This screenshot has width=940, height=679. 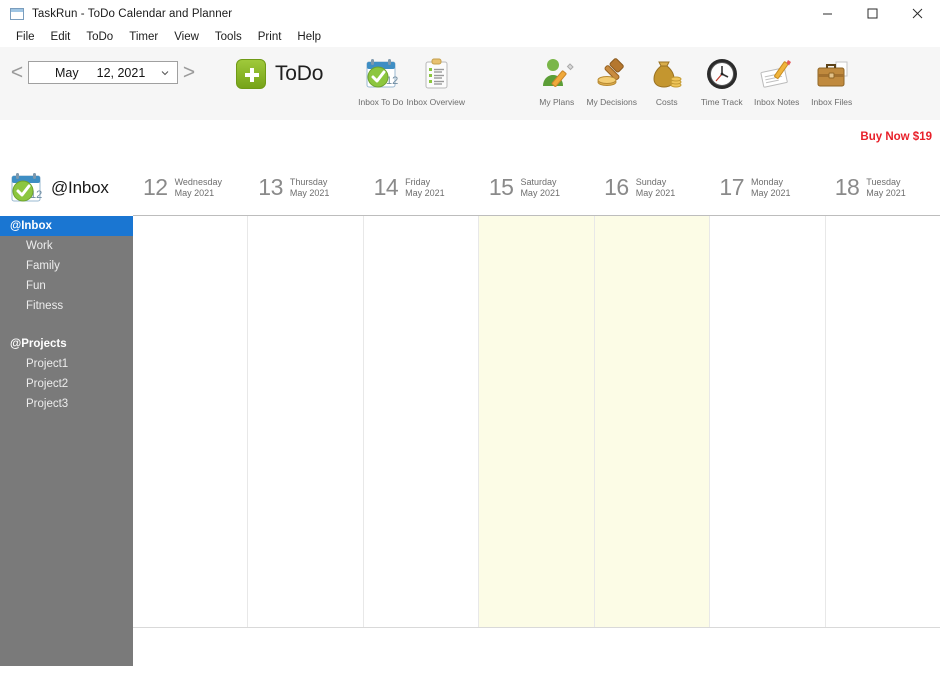 What do you see at coordinates (251, 74) in the screenshot?
I see `plus-icon` at bounding box center [251, 74].